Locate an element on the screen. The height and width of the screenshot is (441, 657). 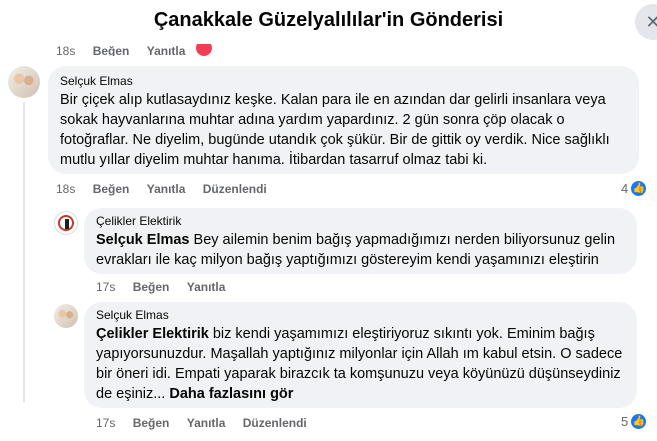
dialog-title: Çanakkale Güzelyalılılar'in Gönderisi is located at coordinates (328, 20).